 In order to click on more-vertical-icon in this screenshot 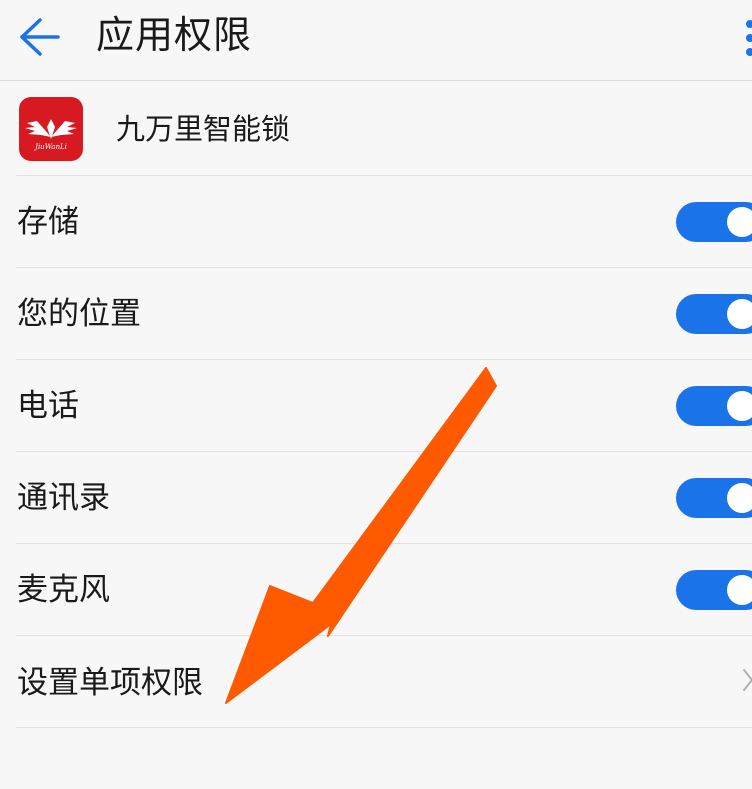, I will do `click(749, 24)`.